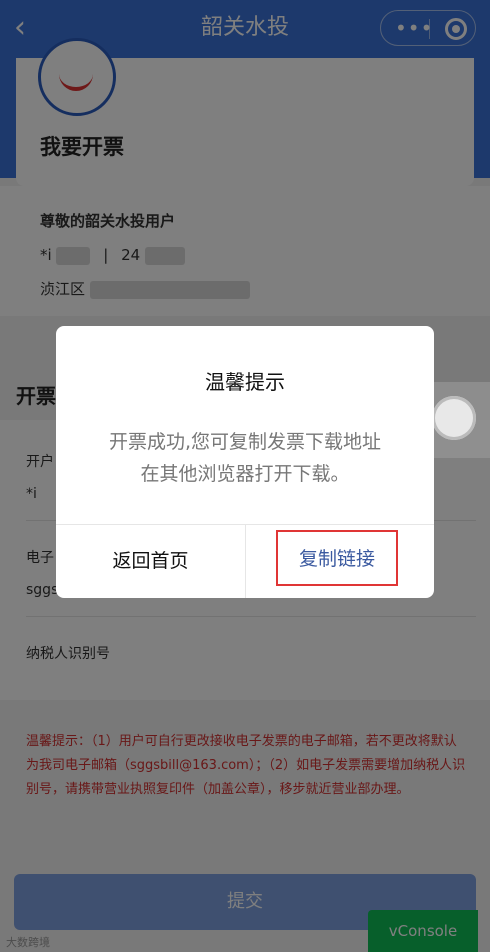 The image size is (490, 952). What do you see at coordinates (245, 382) in the screenshot?
I see `dialog-title: 温馨提示` at bounding box center [245, 382].